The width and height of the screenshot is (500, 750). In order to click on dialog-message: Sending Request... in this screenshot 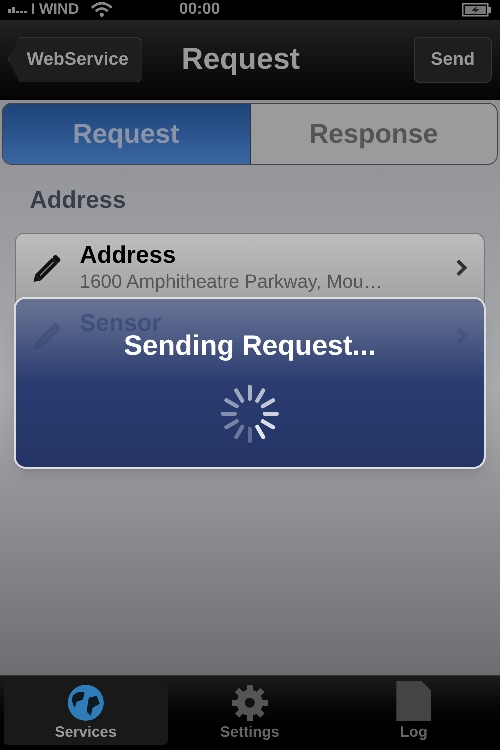, I will do `click(250, 346)`.